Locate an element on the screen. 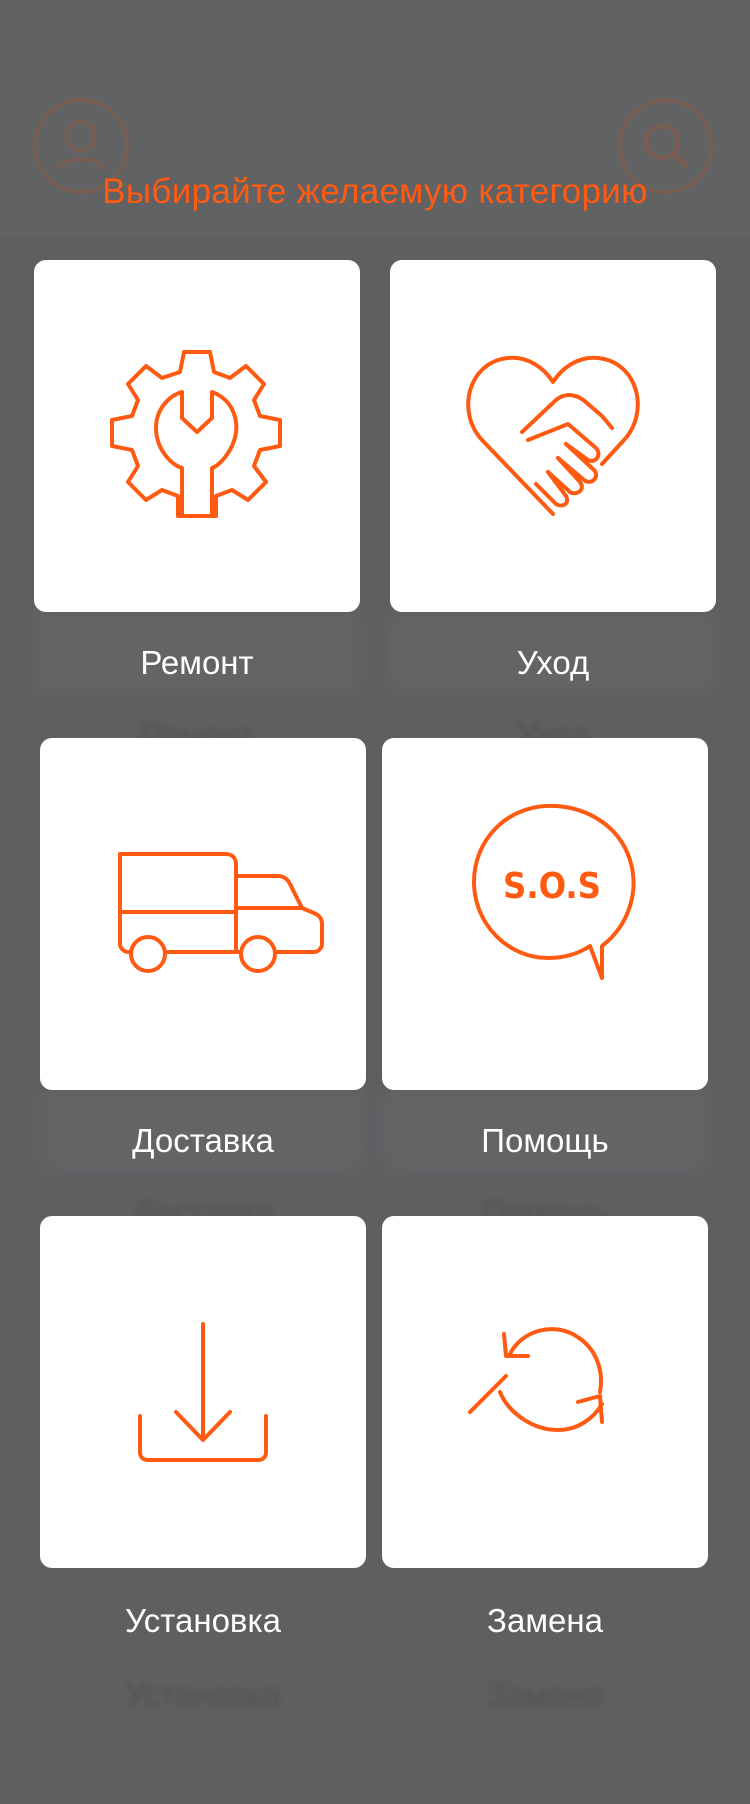 This screenshot has width=750, height=1804. category-tile-delivery is located at coordinates (203, 914).